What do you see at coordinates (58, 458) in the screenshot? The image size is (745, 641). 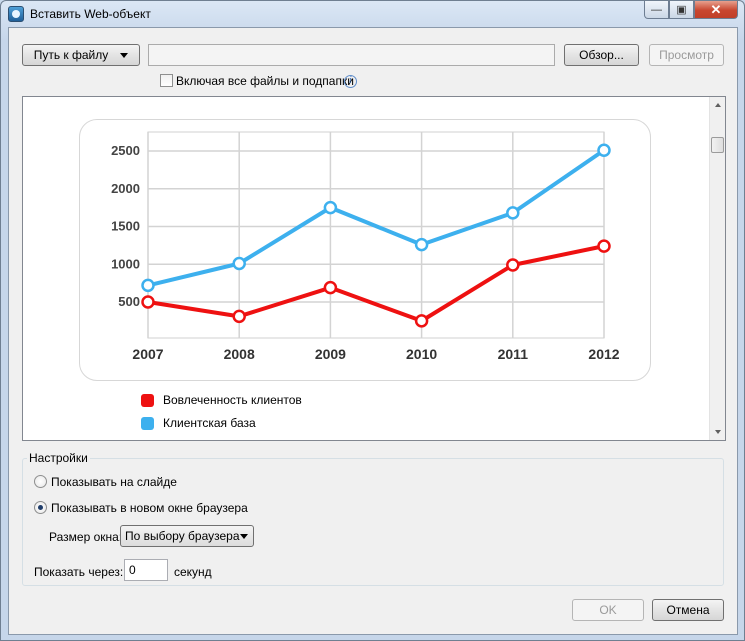 I see `settings-group-title: Настройки` at bounding box center [58, 458].